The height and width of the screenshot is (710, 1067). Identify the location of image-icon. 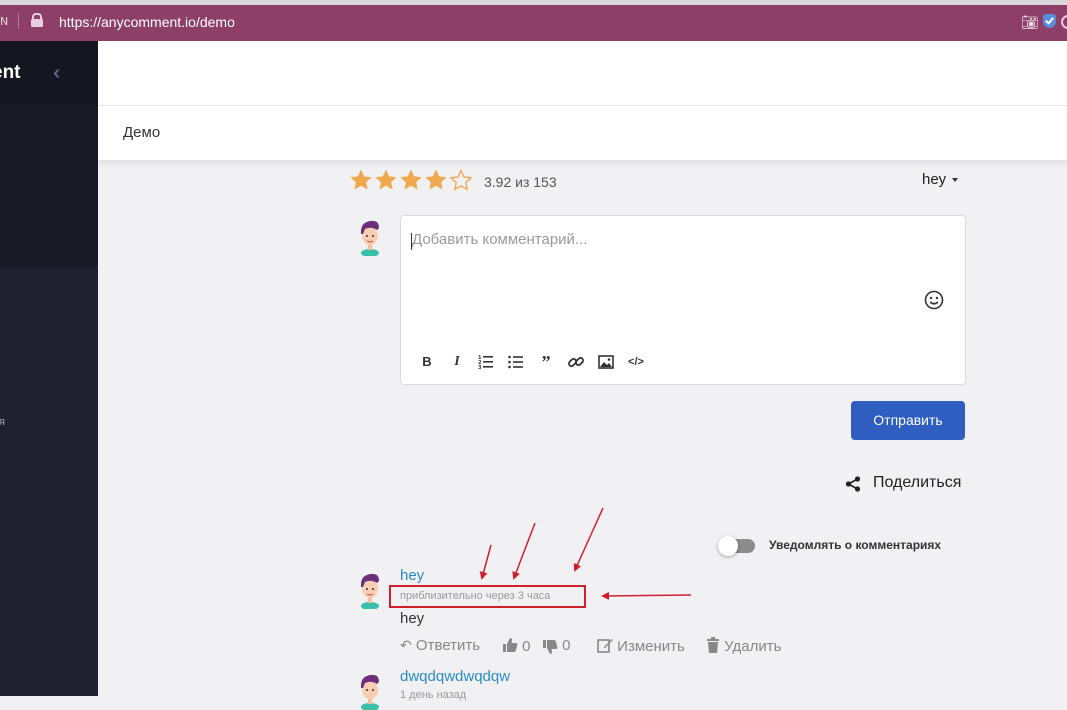
(606, 362).